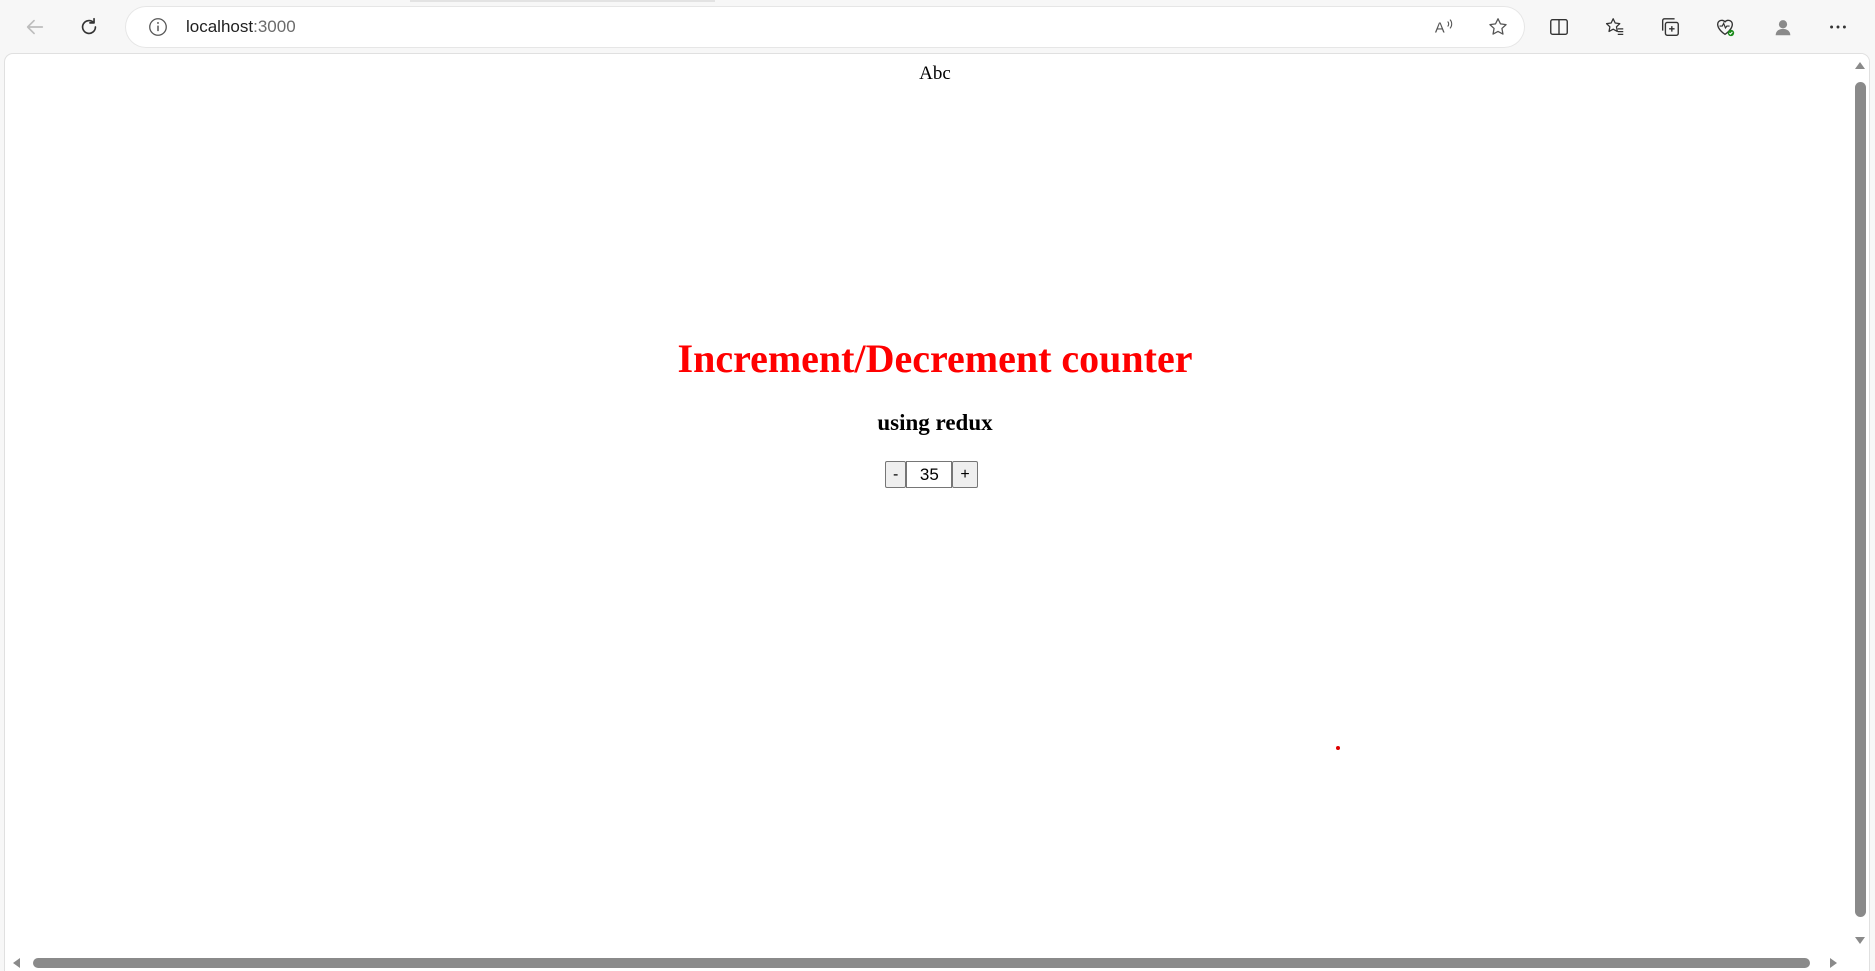  What do you see at coordinates (1440, 29) in the screenshot?
I see `svg-text: A` at bounding box center [1440, 29].